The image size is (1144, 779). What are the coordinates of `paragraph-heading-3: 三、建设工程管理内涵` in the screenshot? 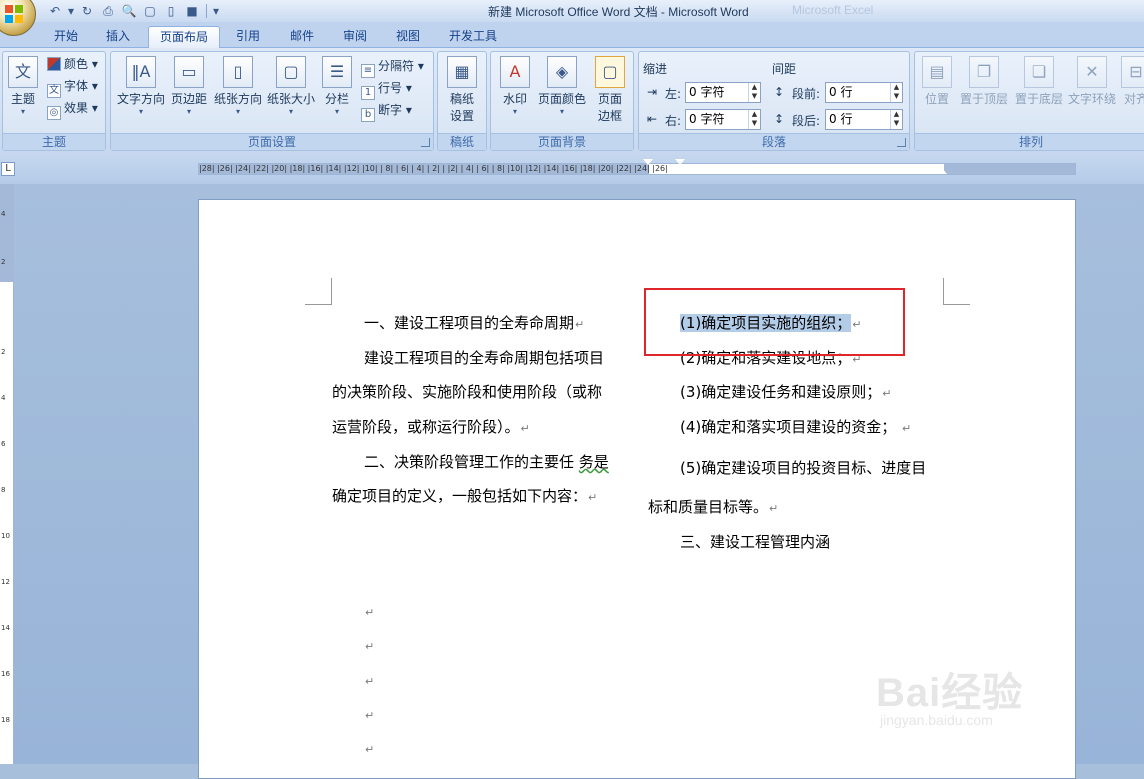 It's located at (755, 542).